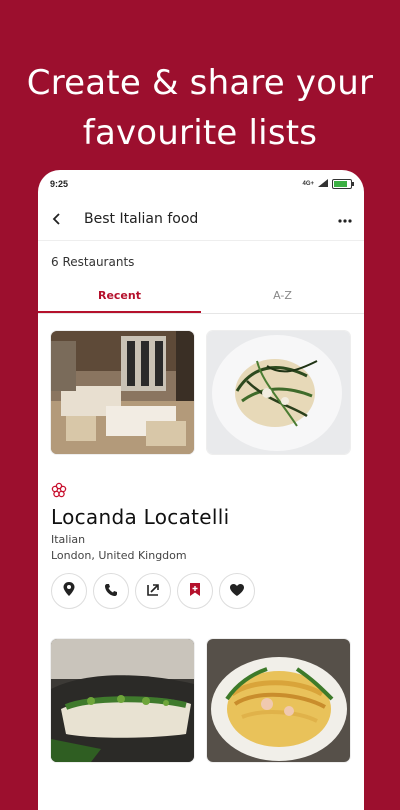 This screenshot has width=400, height=810. I want to click on open-website-button, so click(153, 591).